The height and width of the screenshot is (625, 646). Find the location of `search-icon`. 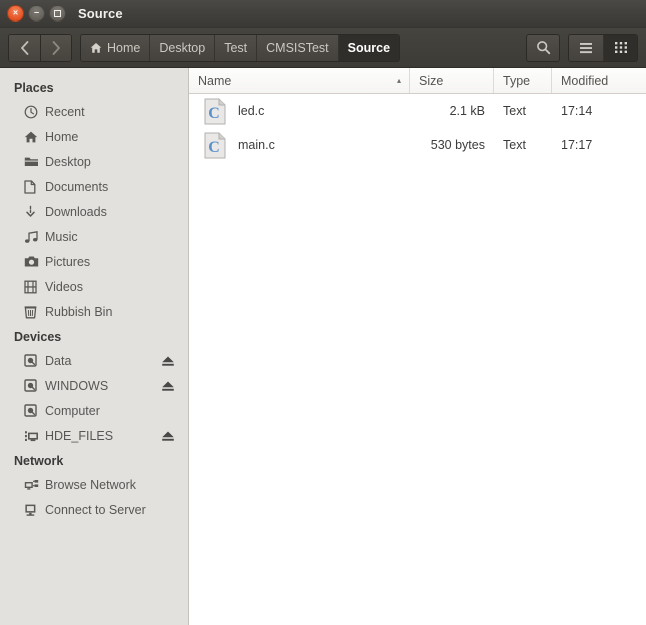

search-icon is located at coordinates (543, 48).